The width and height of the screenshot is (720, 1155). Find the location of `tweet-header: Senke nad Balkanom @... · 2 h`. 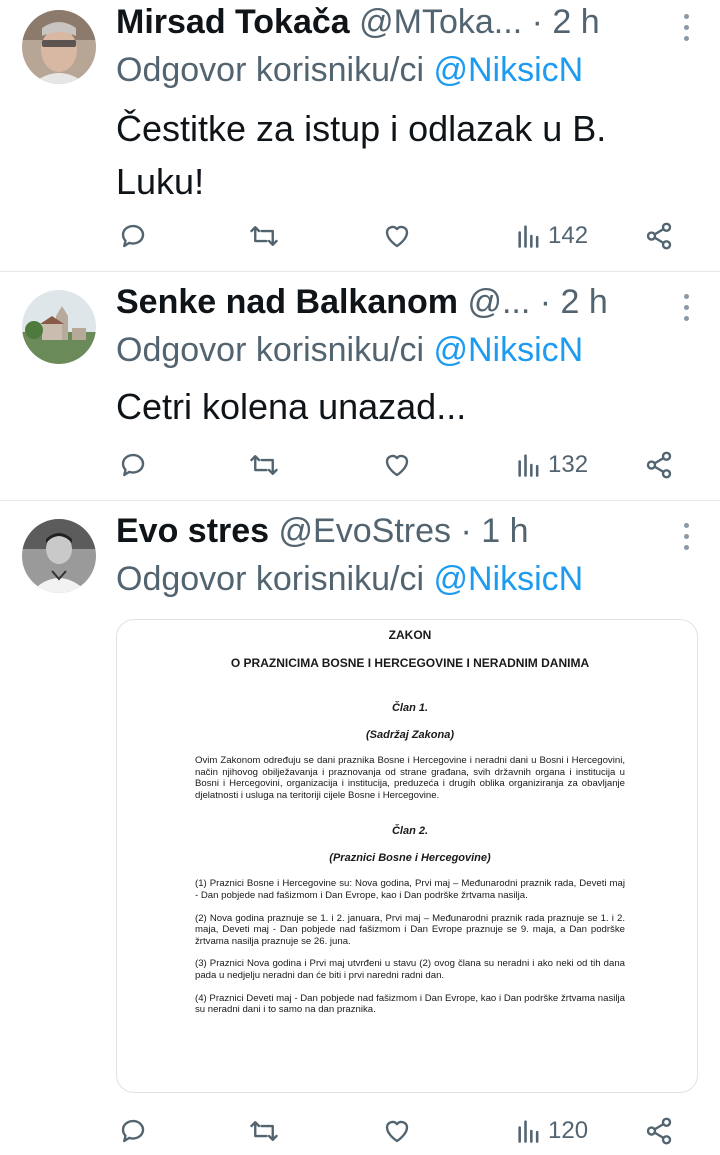

tweet-header: Senke nad Balkanom @... · 2 h is located at coordinates (393, 302).